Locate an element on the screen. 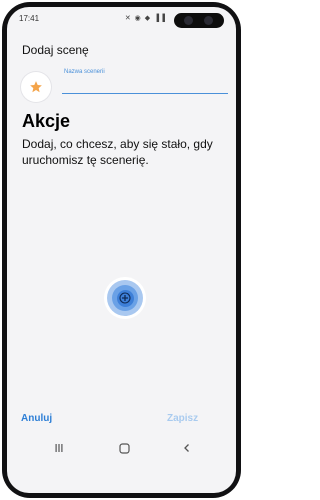  add-button-ring-outer is located at coordinates (125, 298).